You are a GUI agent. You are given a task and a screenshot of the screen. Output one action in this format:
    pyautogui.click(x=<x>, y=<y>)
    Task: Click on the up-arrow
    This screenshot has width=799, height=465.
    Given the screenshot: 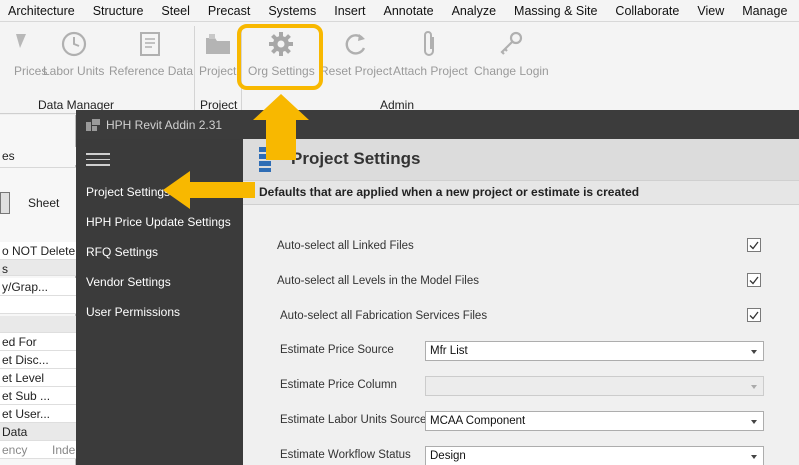 What is the action you would take?
    pyautogui.click(x=281, y=127)
    